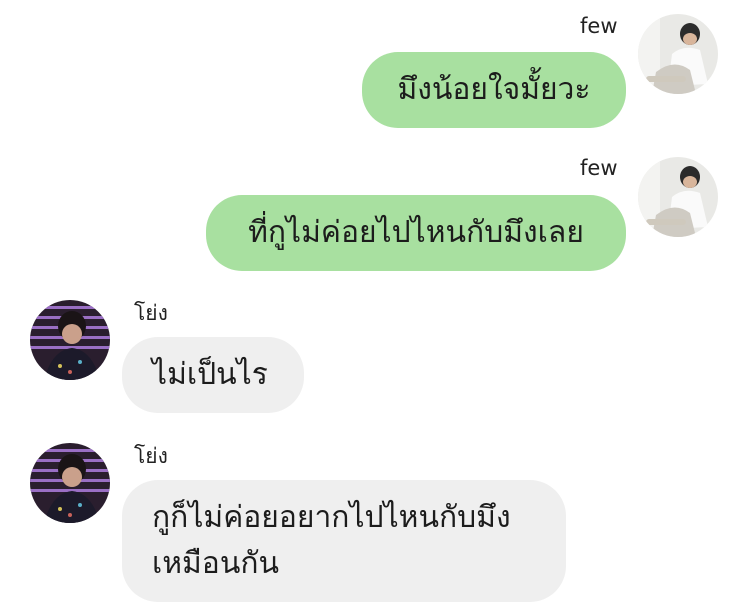 This screenshot has height=613, width=750. I want to click on message-text: มึงน้อยใจมั้ยวะ, so click(494, 89).